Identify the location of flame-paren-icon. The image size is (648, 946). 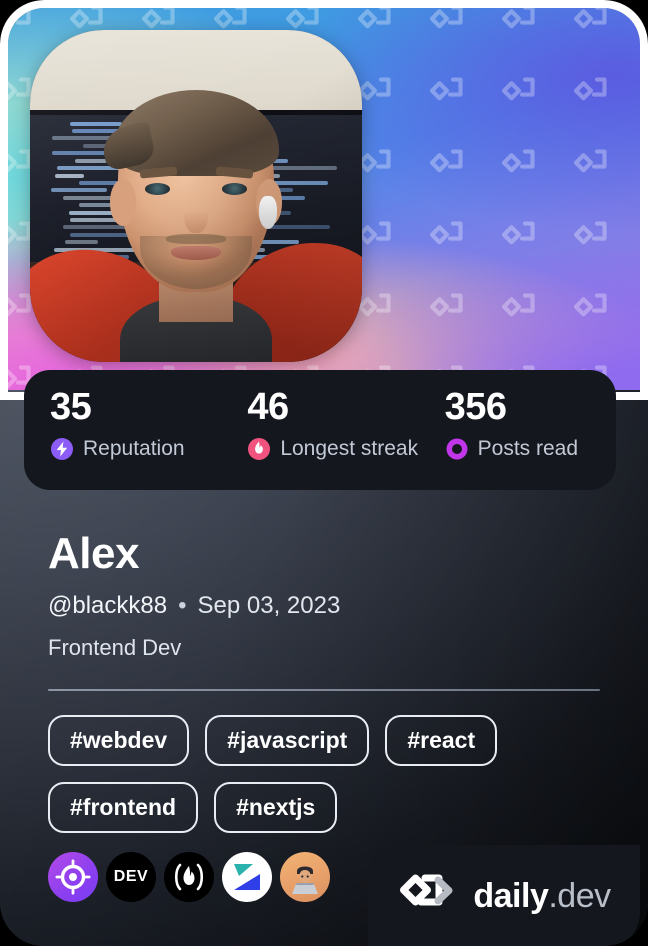
(189, 877).